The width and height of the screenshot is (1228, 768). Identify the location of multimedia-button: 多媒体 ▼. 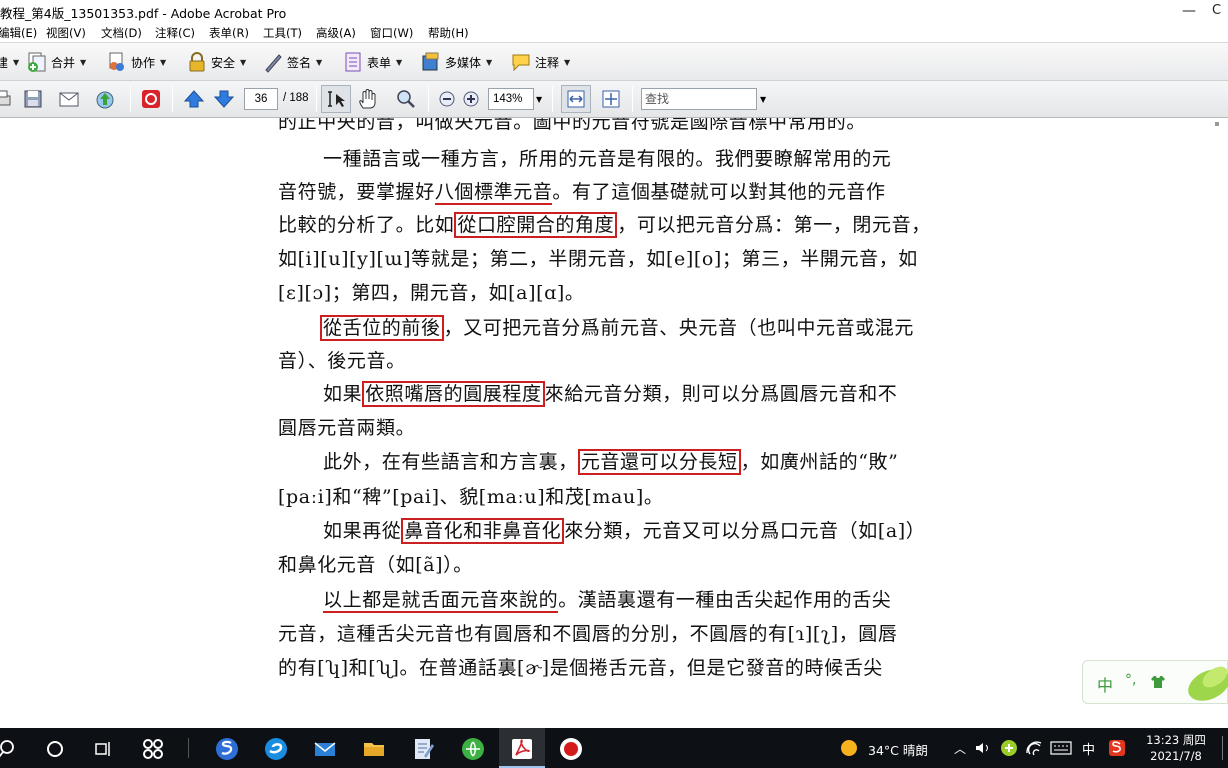
(456, 62).